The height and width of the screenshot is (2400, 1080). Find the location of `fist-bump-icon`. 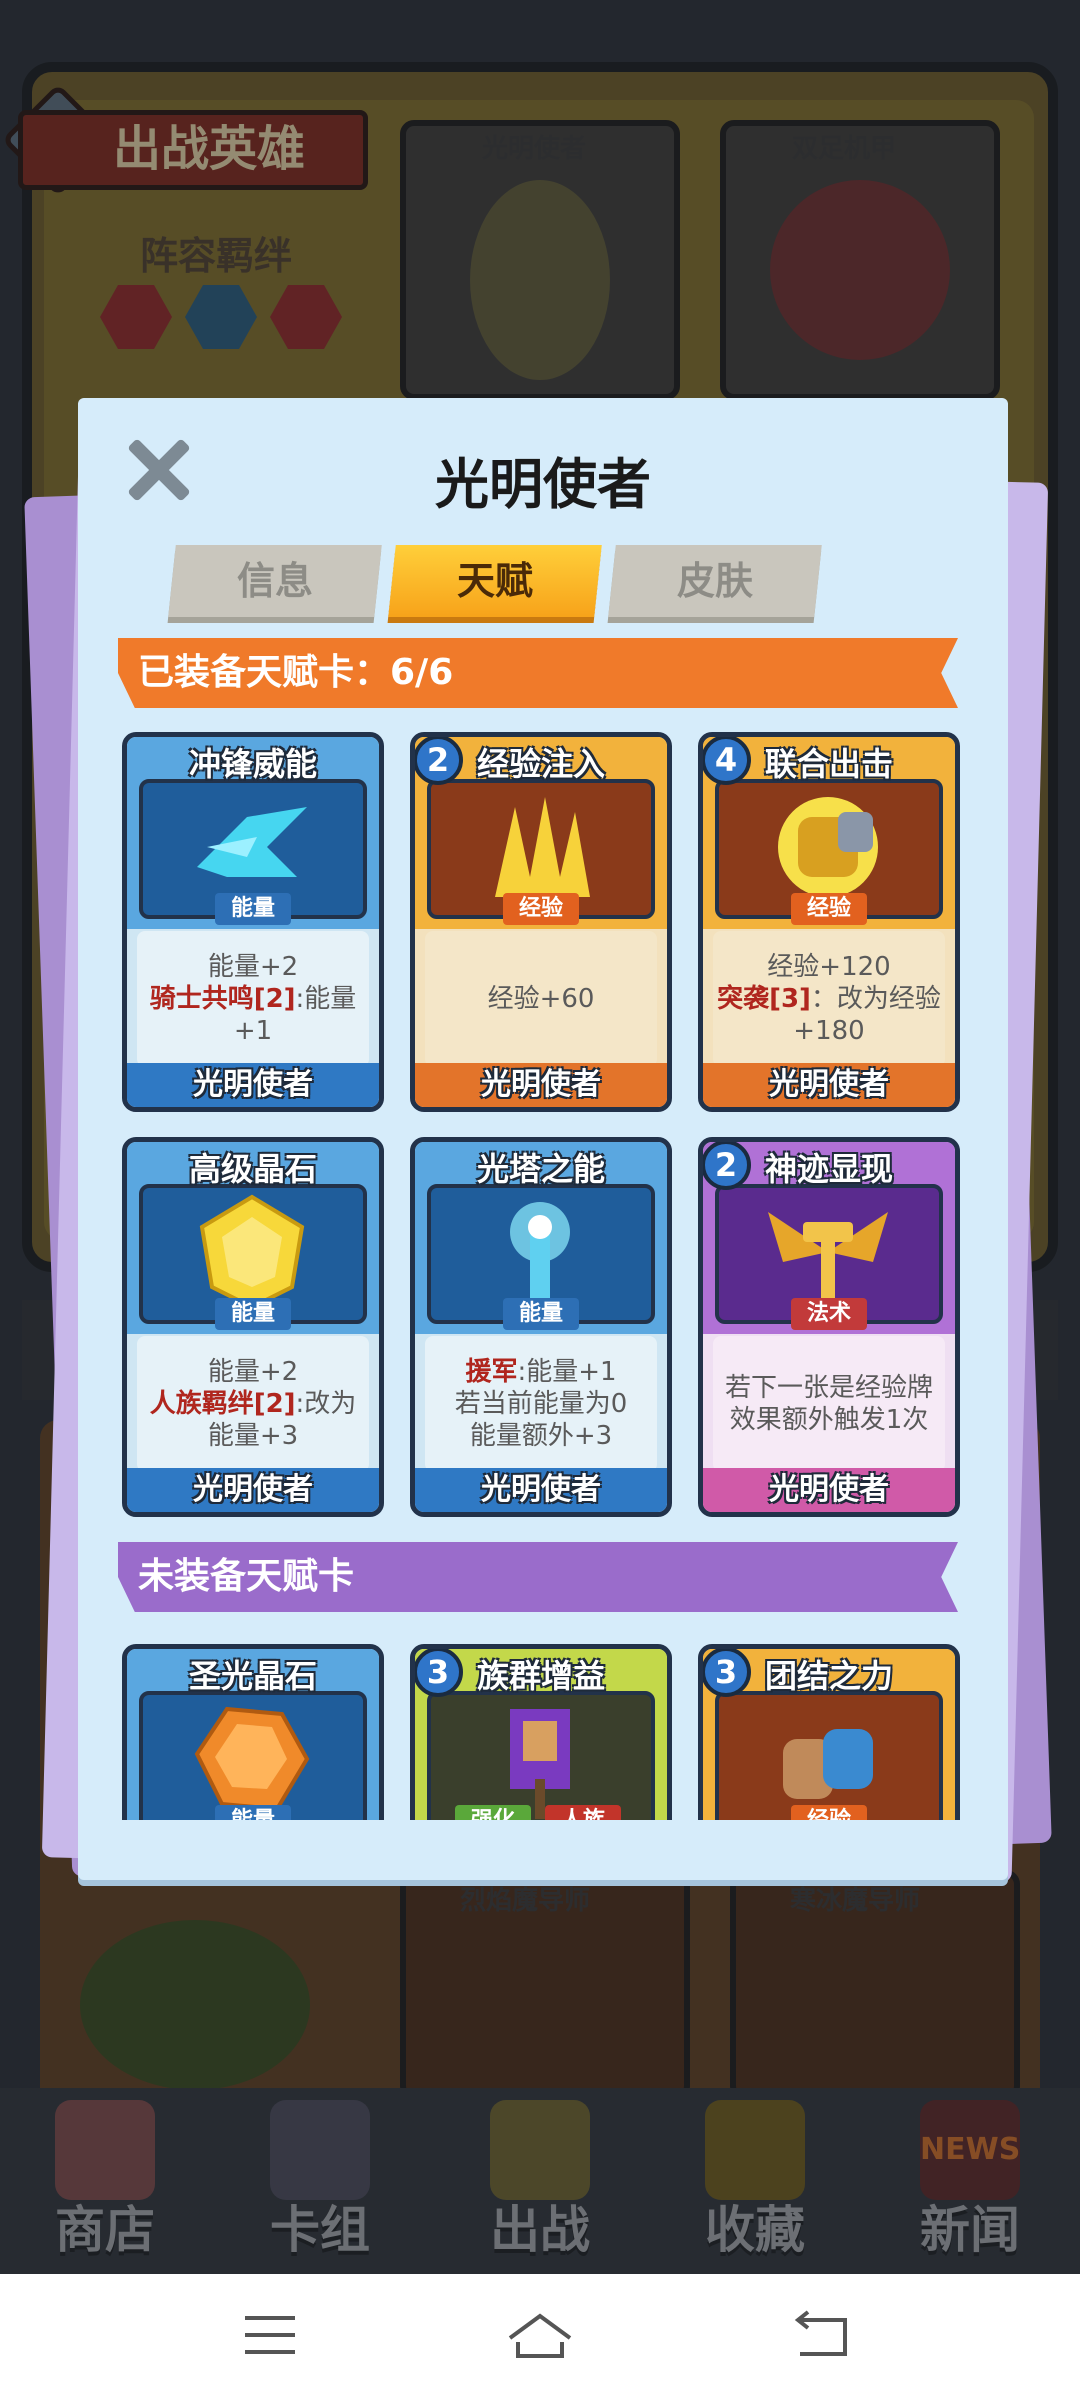

fist-bump-icon is located at coordinates (828, 847).